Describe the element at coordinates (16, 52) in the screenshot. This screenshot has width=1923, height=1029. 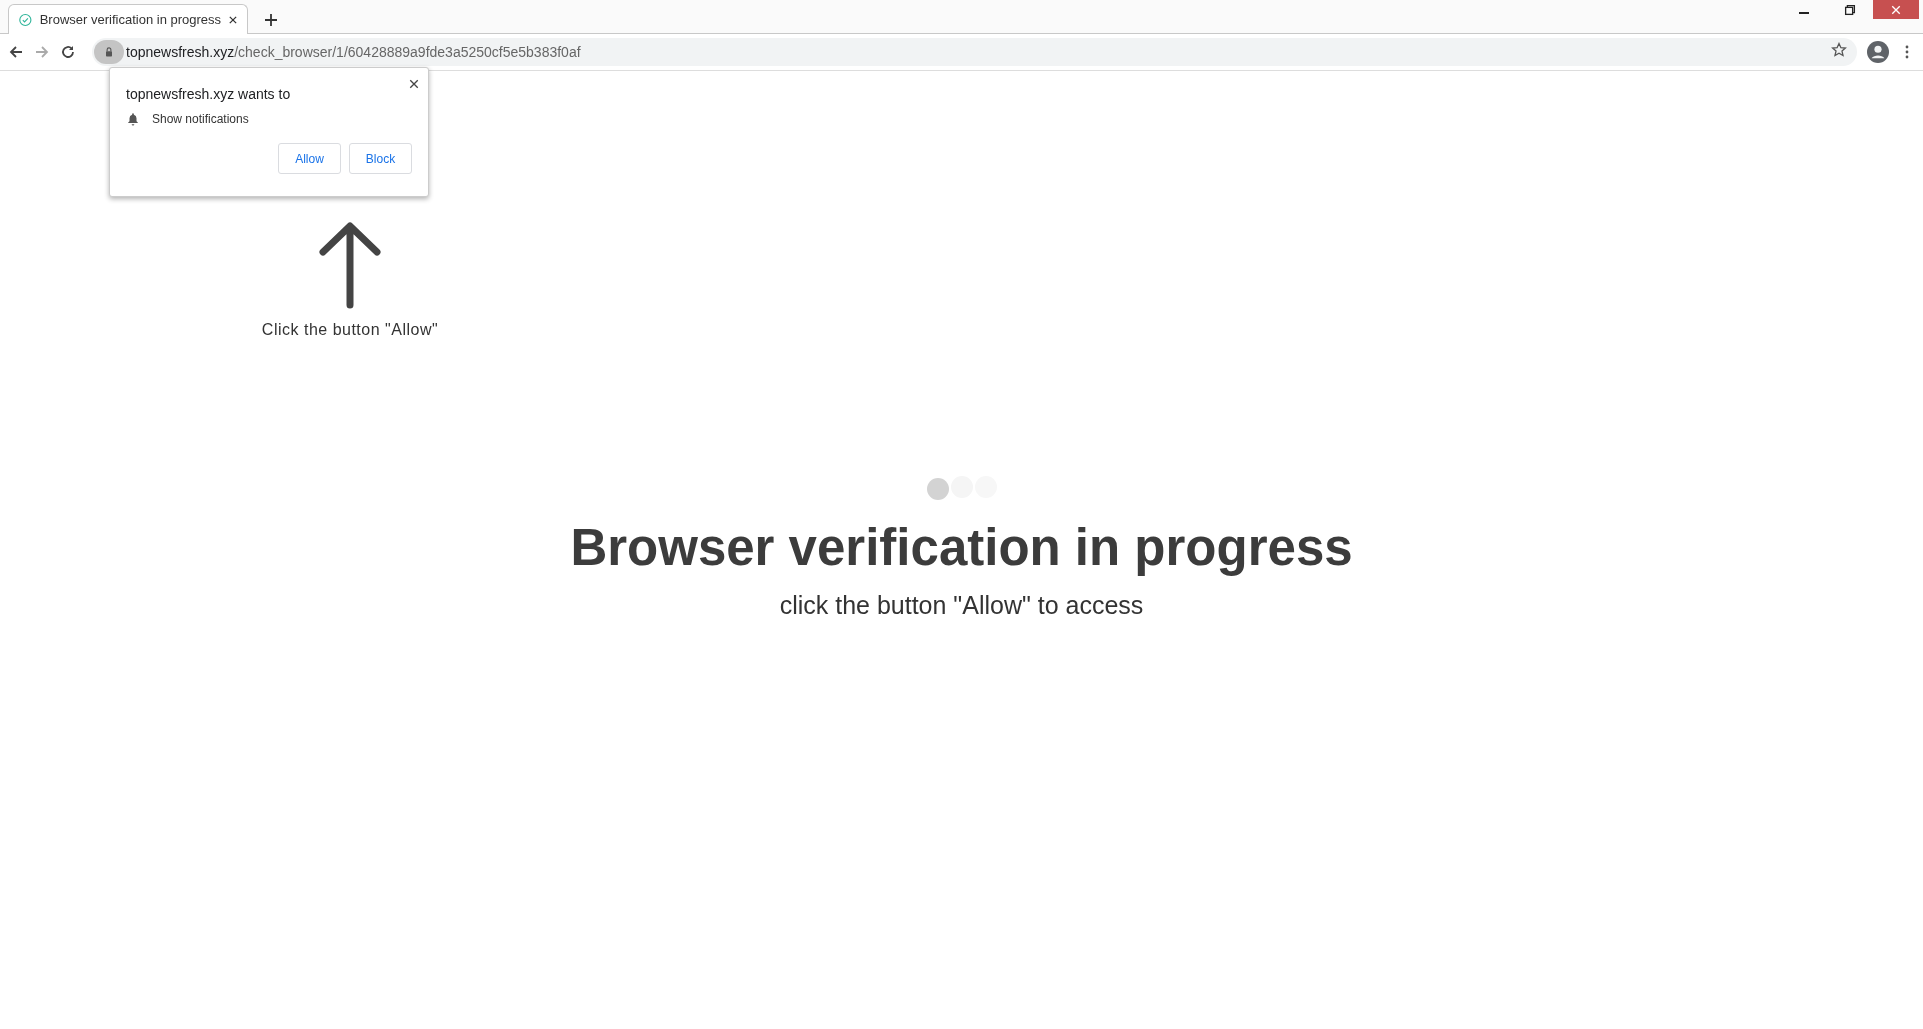
I see `back-arrow-icon` at that location.